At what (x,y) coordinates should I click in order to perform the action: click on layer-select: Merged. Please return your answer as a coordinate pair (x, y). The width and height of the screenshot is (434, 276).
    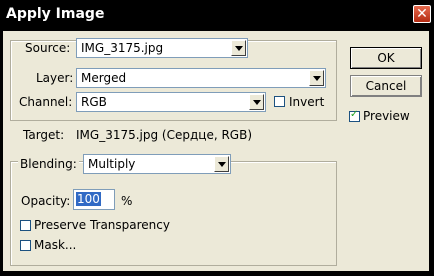
    Looking at the image, I should click on (201, 78).